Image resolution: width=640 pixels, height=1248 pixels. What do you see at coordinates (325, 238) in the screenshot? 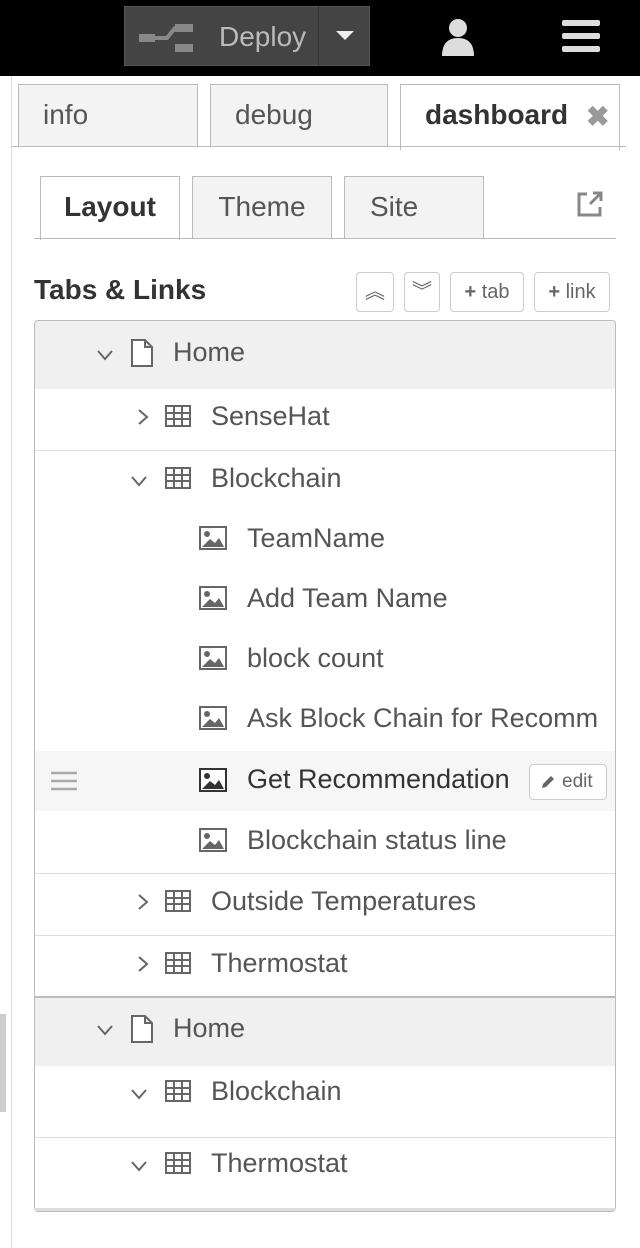
I see `inner-tab-line` at bounding box center [325, 238].